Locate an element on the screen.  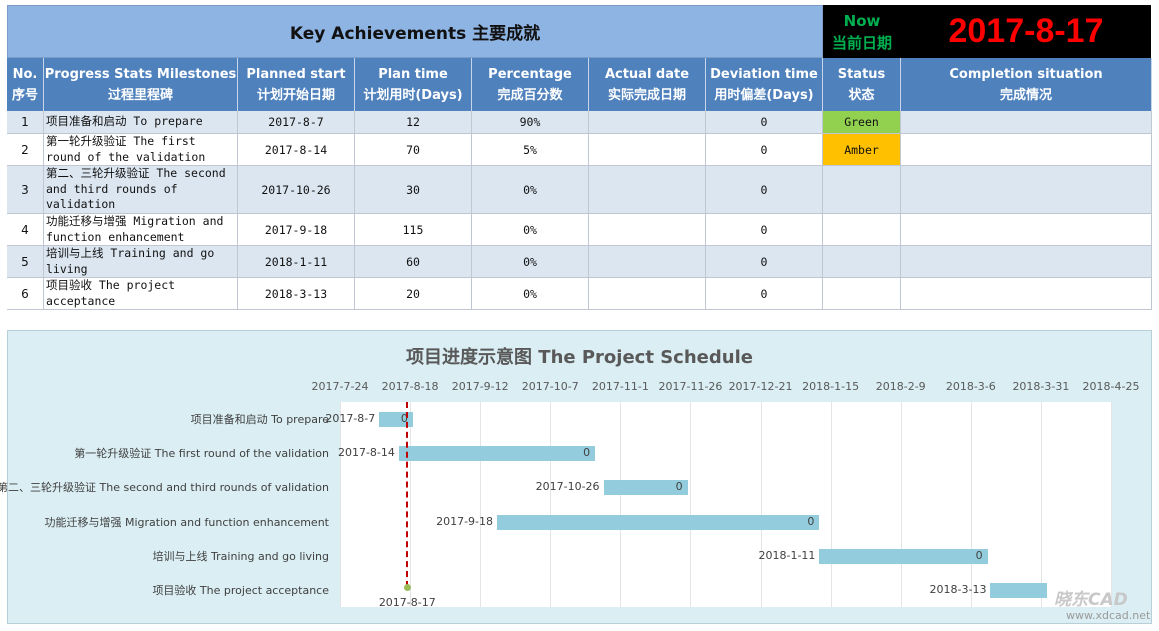
cell-plan: 30 is located at coordinates (413, 190).